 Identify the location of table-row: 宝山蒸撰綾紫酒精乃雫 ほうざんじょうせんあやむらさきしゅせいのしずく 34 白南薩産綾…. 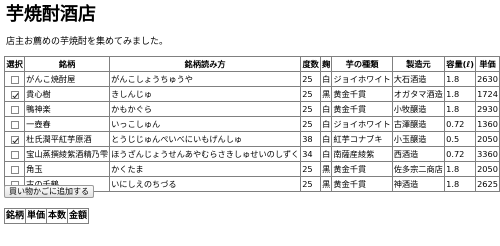
(251, 154).